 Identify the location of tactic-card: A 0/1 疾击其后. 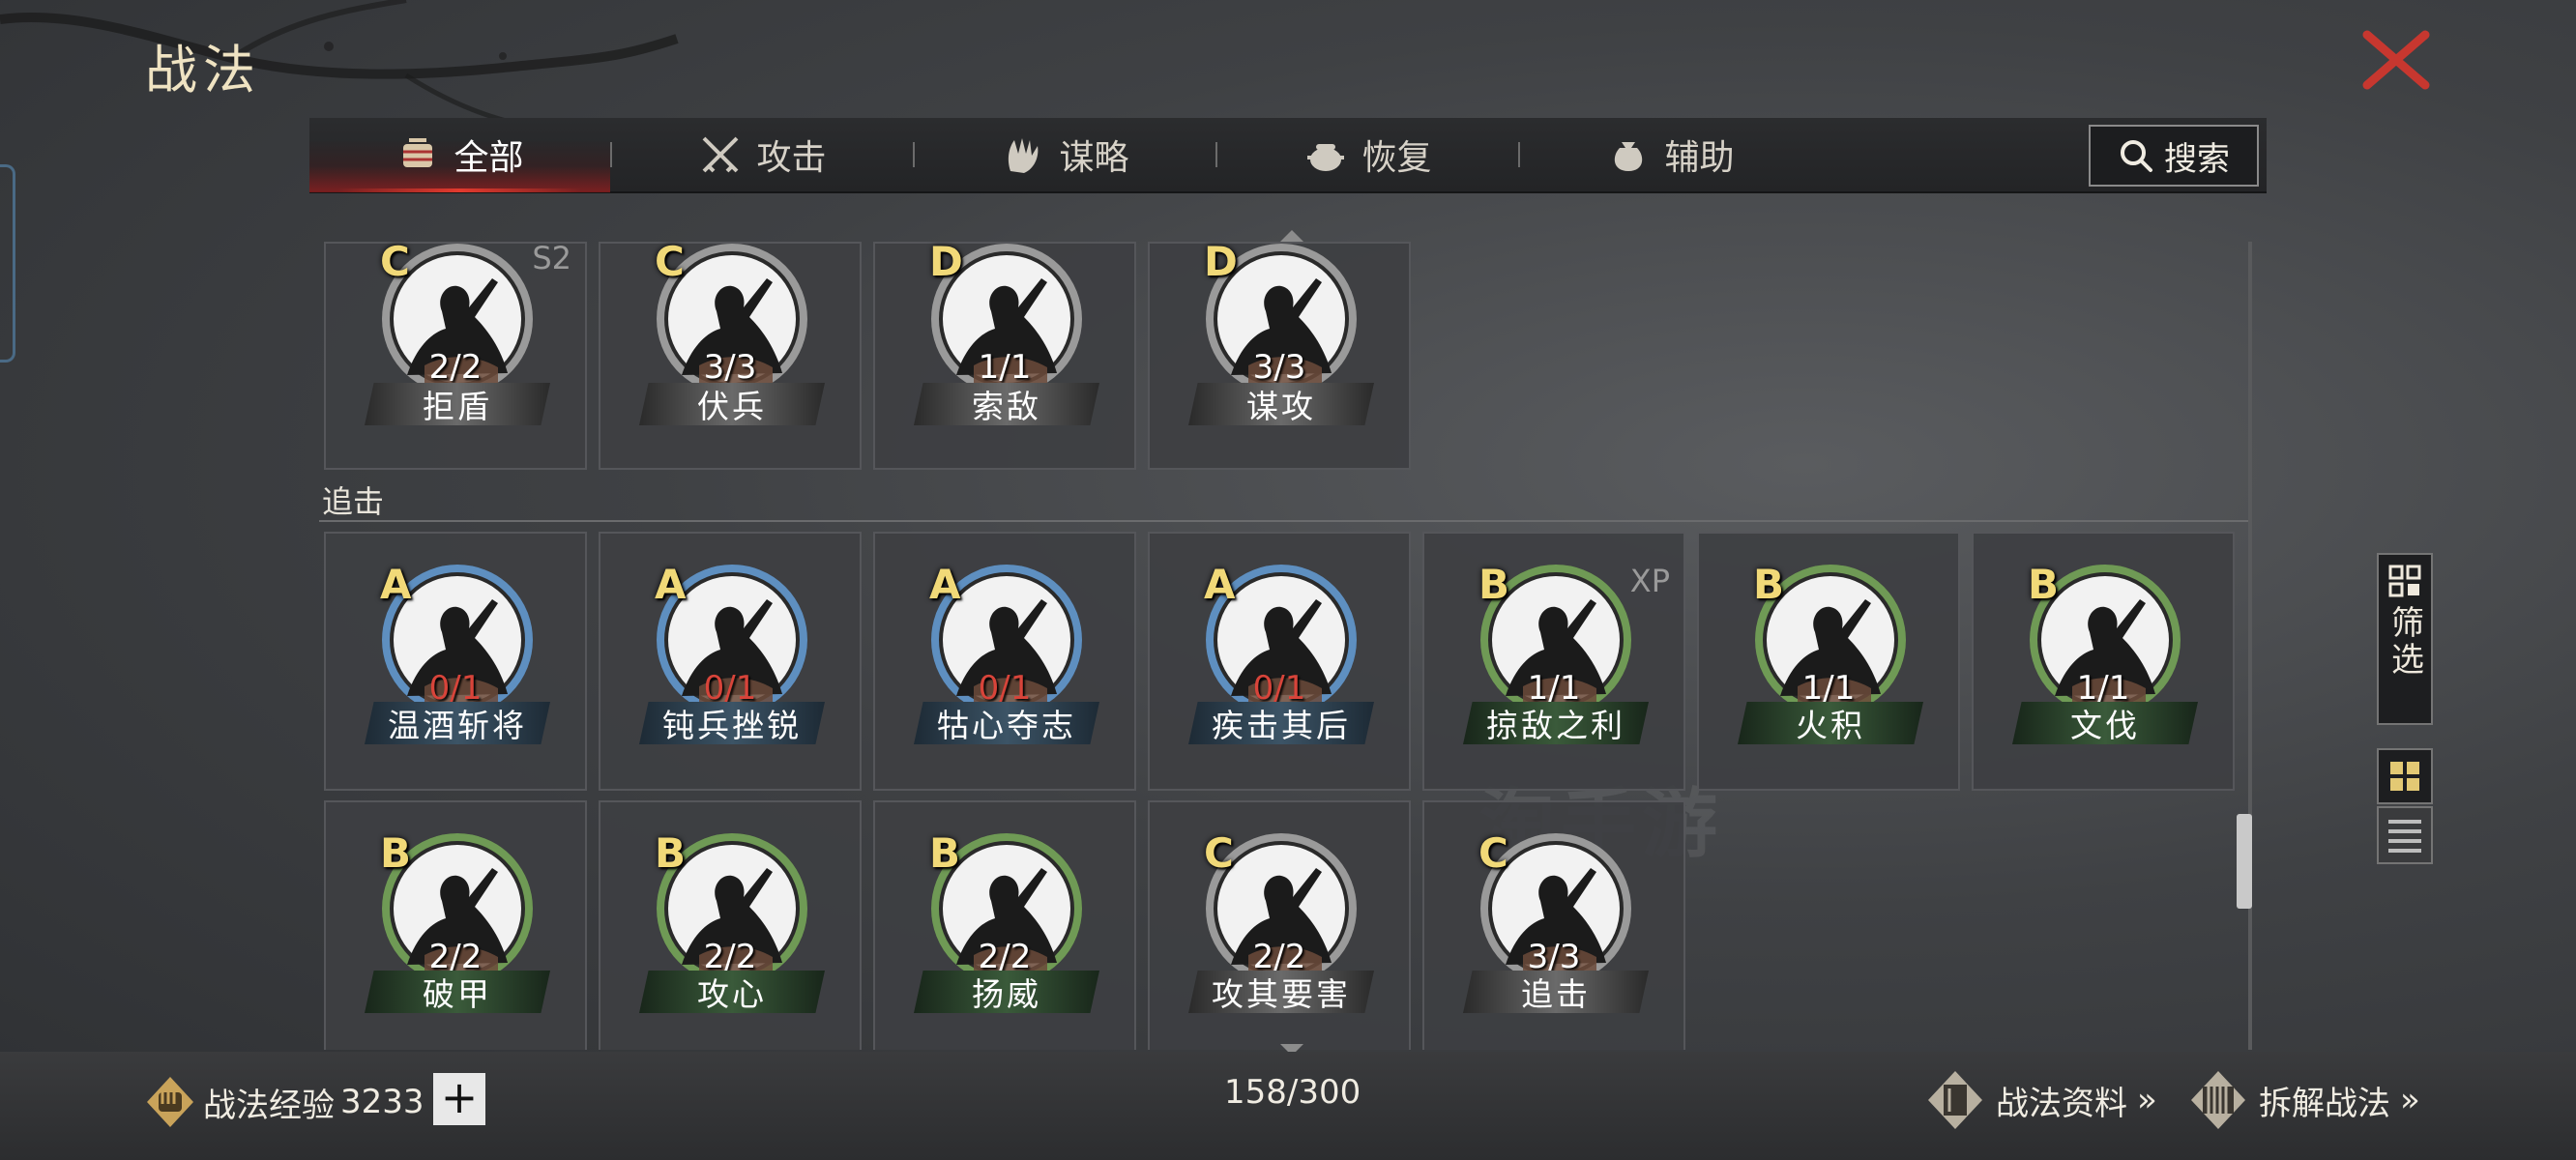
(1279, 662).